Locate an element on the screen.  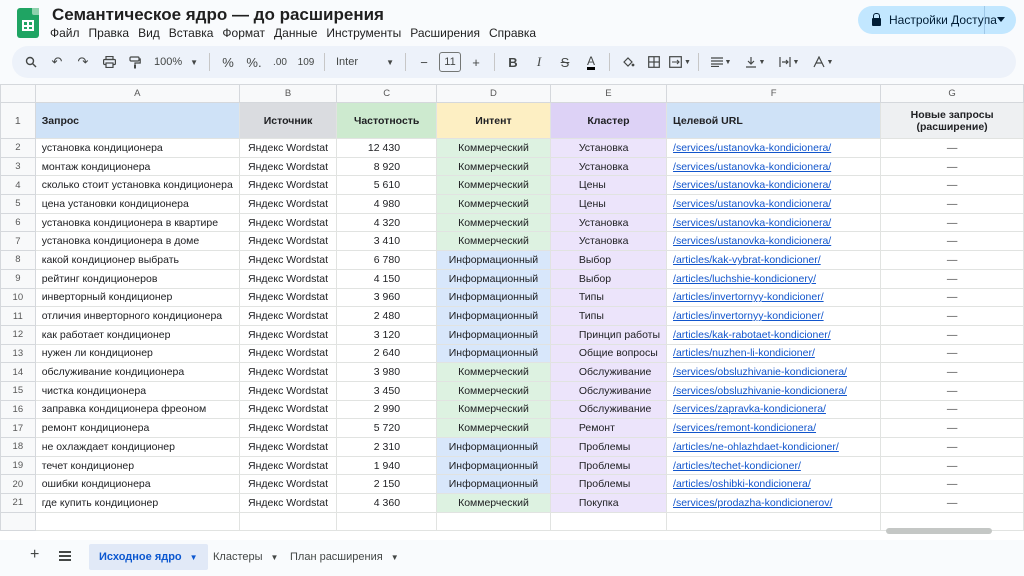
cell-url: /articles/techet-kondicioner/ is located at coordinates (774, 465).